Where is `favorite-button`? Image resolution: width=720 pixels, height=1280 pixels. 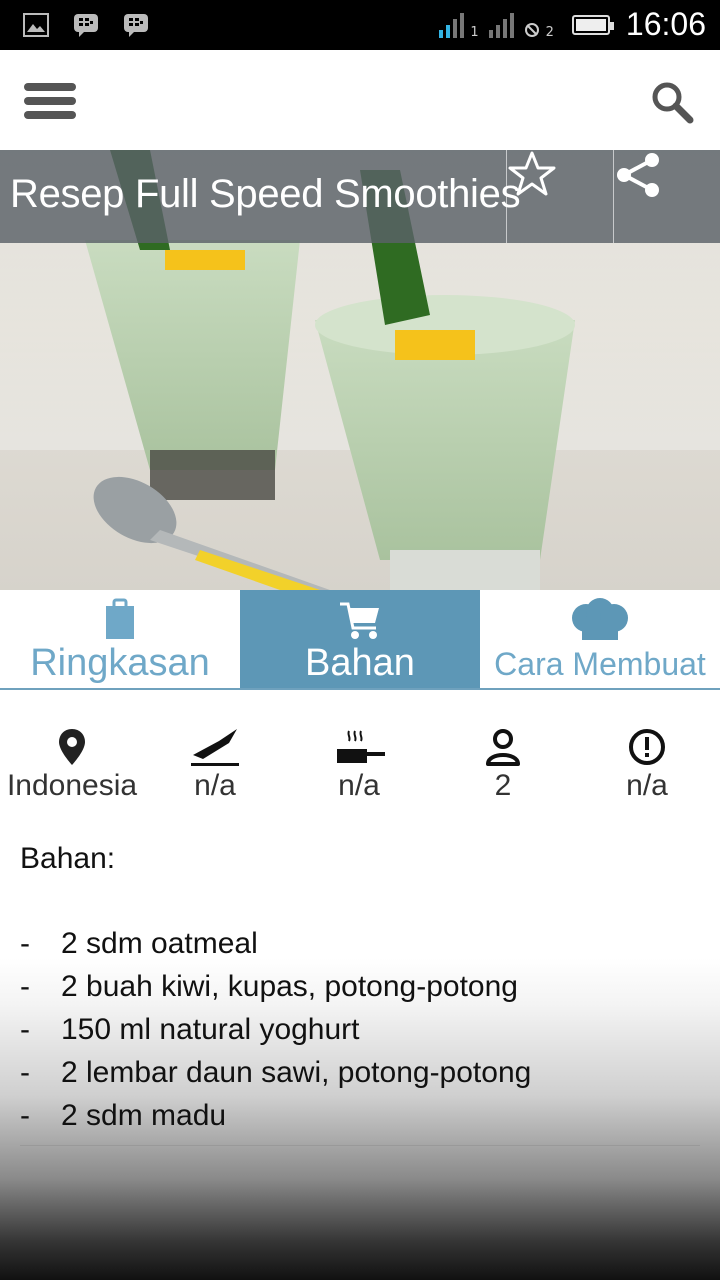 favorite-button is located at coordinates (560, 196).